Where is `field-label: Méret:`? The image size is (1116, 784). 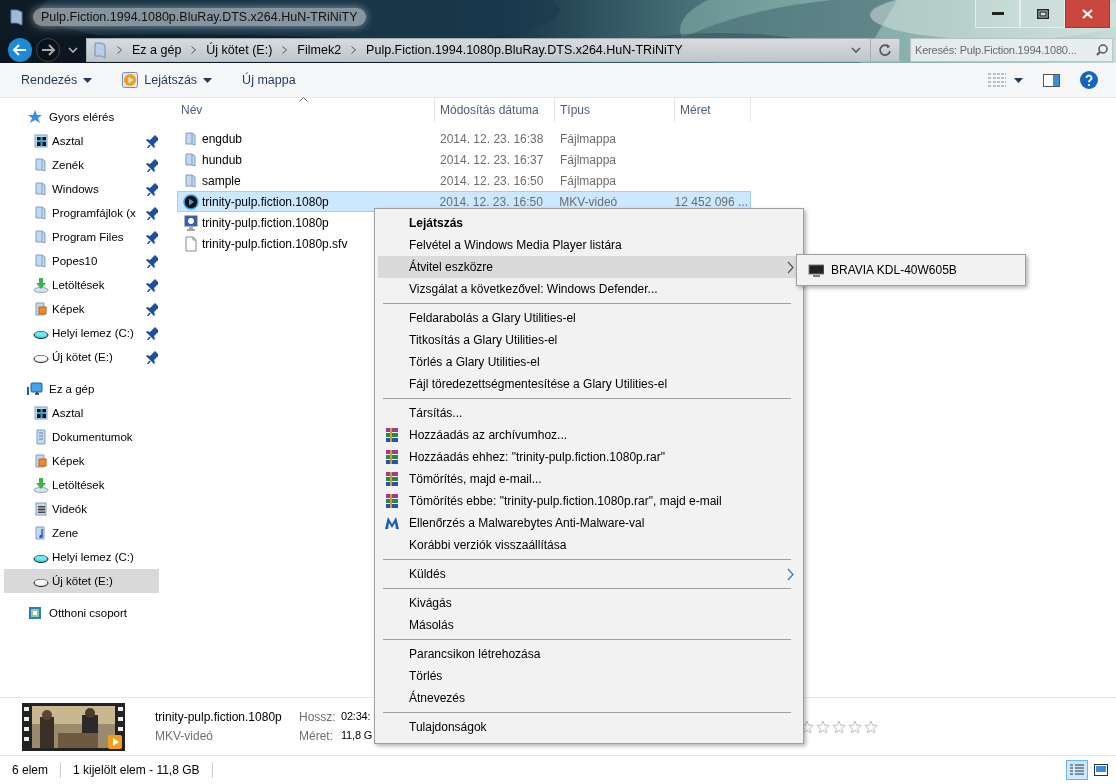 field-label: Méret: is located at coordinates (316, 736).